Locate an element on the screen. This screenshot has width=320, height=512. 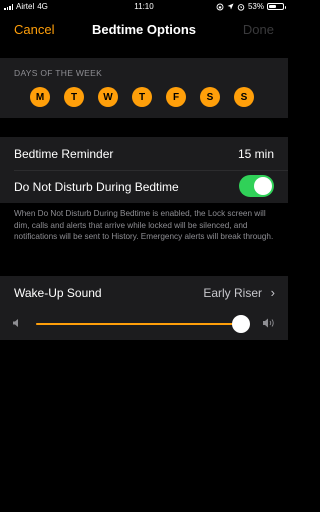
battery-fill is located at coordinates (272, 6).